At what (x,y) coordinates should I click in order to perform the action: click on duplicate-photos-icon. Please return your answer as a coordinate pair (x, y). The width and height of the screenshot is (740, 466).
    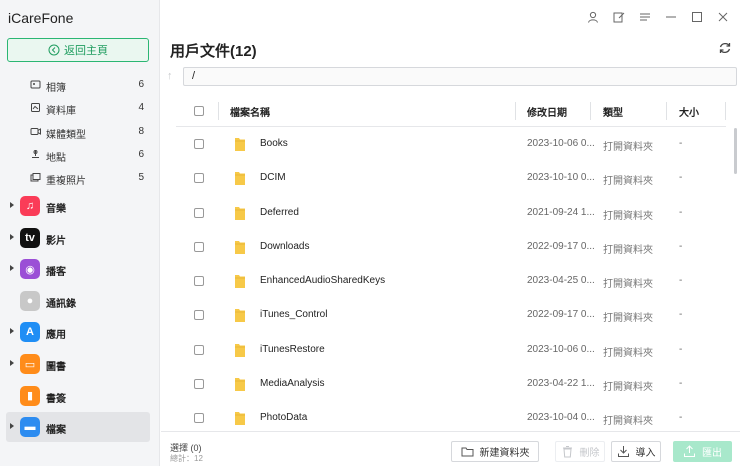
    Looking at the image, I should click on (35, 177).